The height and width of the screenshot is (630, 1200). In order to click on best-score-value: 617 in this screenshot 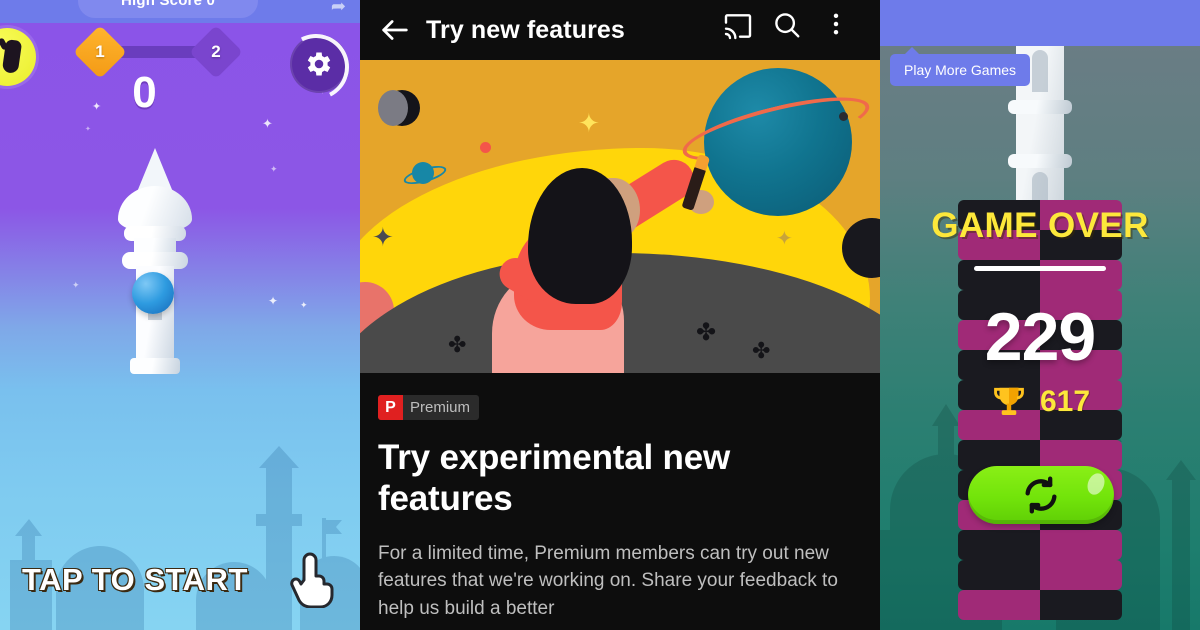, I will do `click(1065, 401)`.